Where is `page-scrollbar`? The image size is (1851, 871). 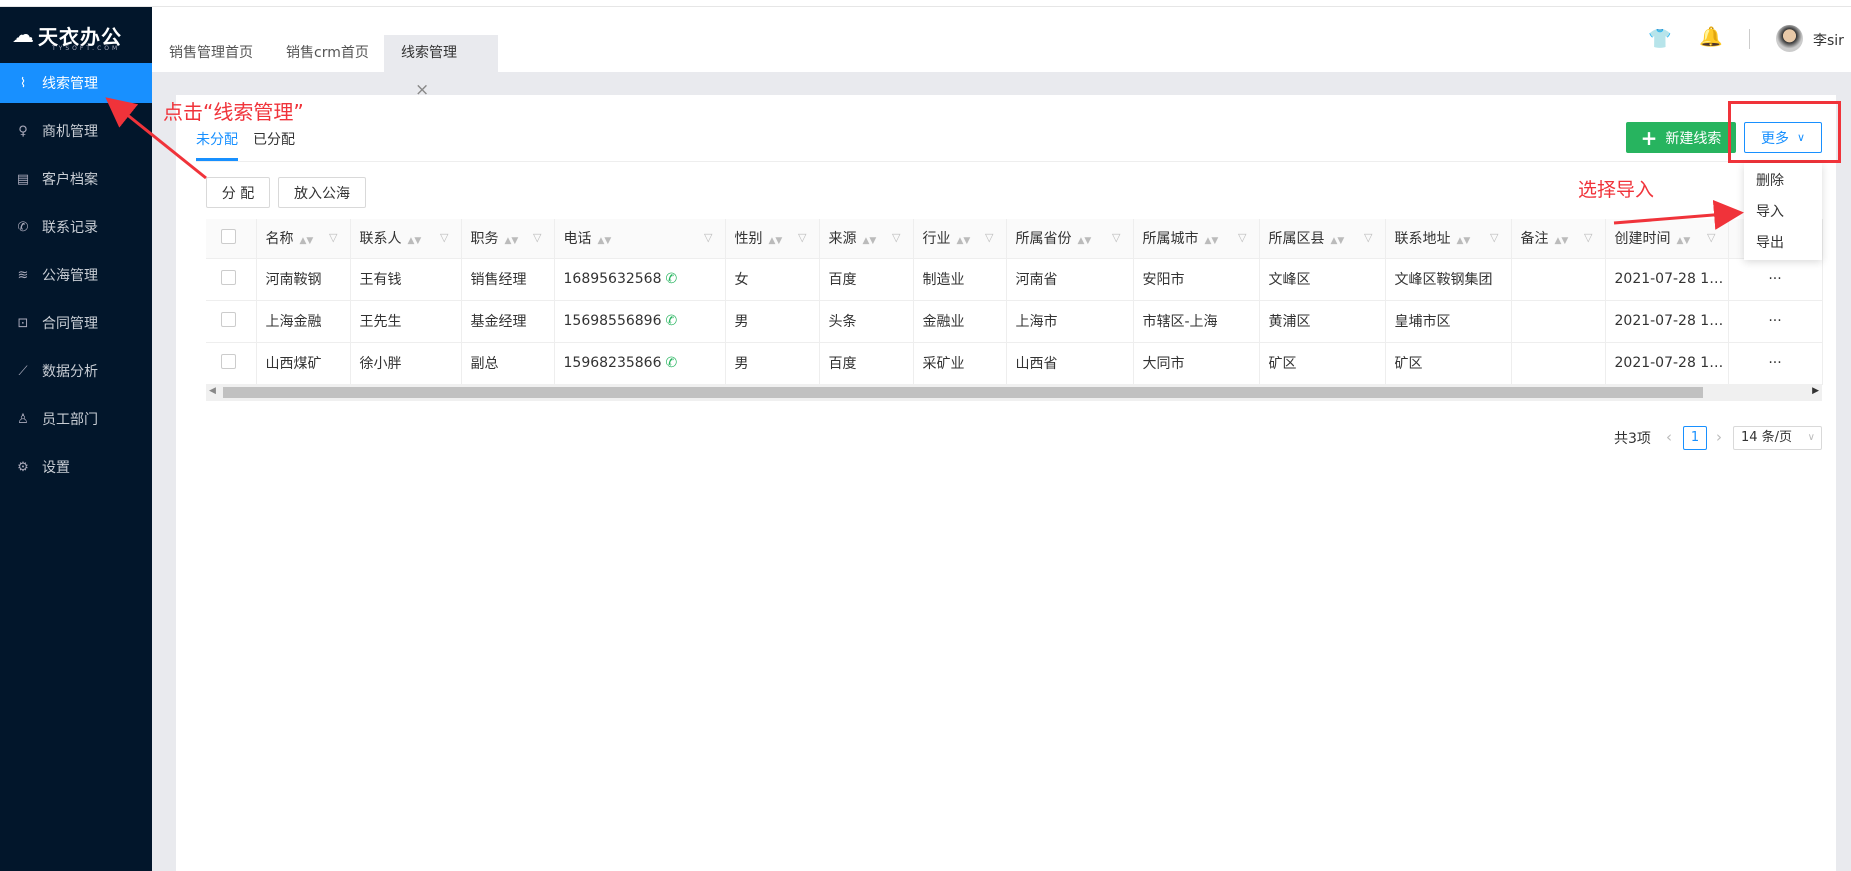 page-scrollbar is located at coordinates (1843, 471).